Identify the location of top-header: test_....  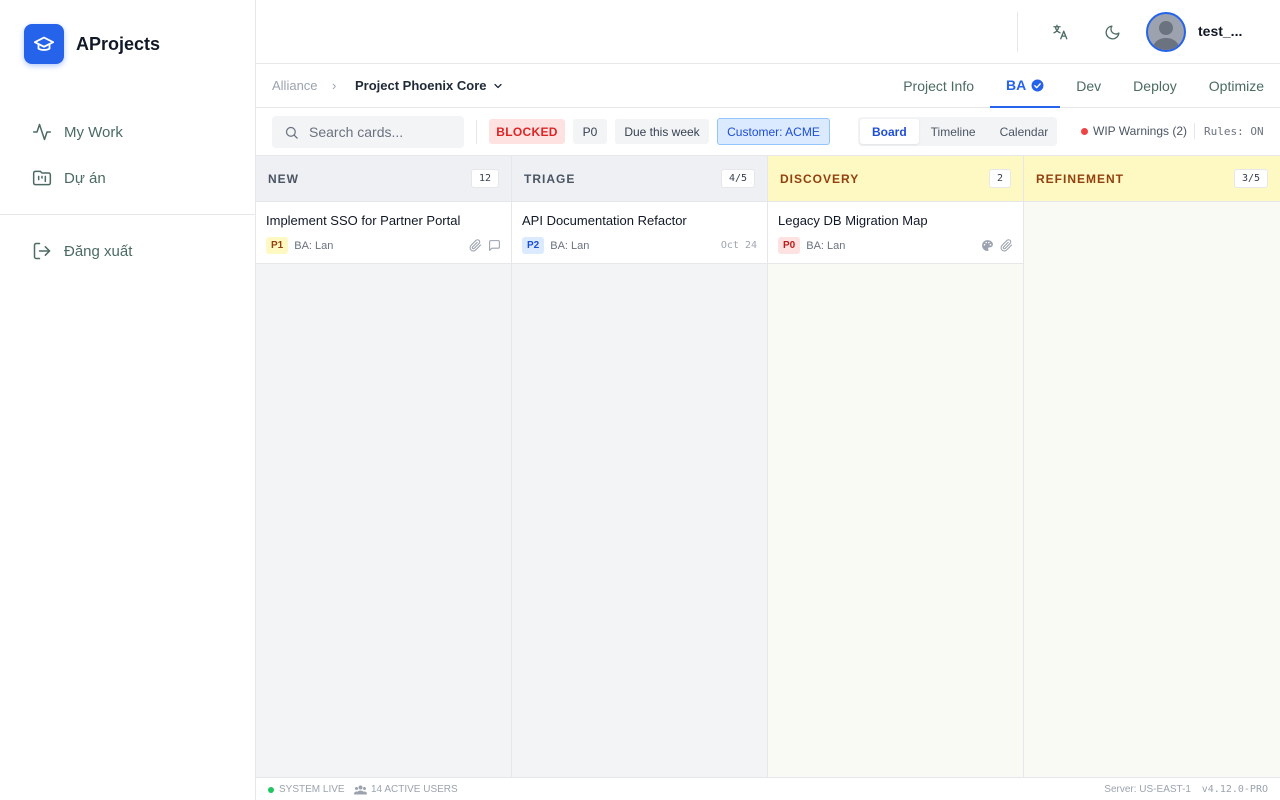
(768, 32).